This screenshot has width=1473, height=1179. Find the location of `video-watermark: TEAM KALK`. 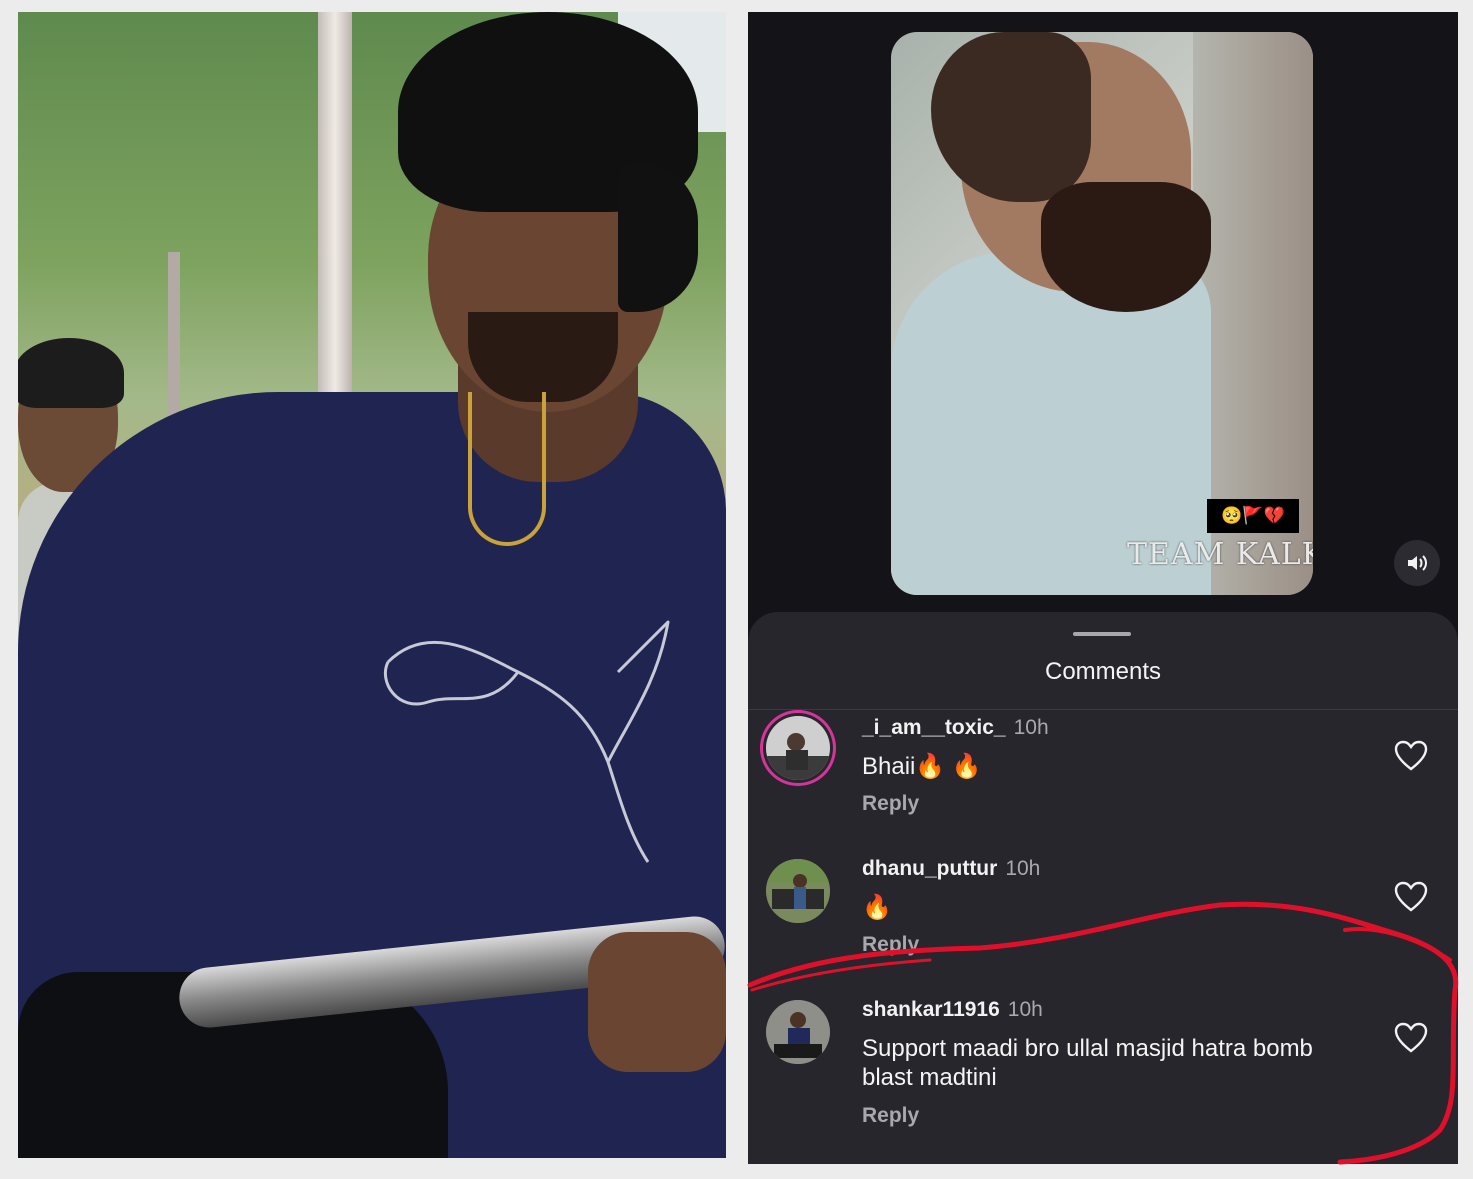

video-watermark: TEAM KALK is located at coordinates (1220, 554).